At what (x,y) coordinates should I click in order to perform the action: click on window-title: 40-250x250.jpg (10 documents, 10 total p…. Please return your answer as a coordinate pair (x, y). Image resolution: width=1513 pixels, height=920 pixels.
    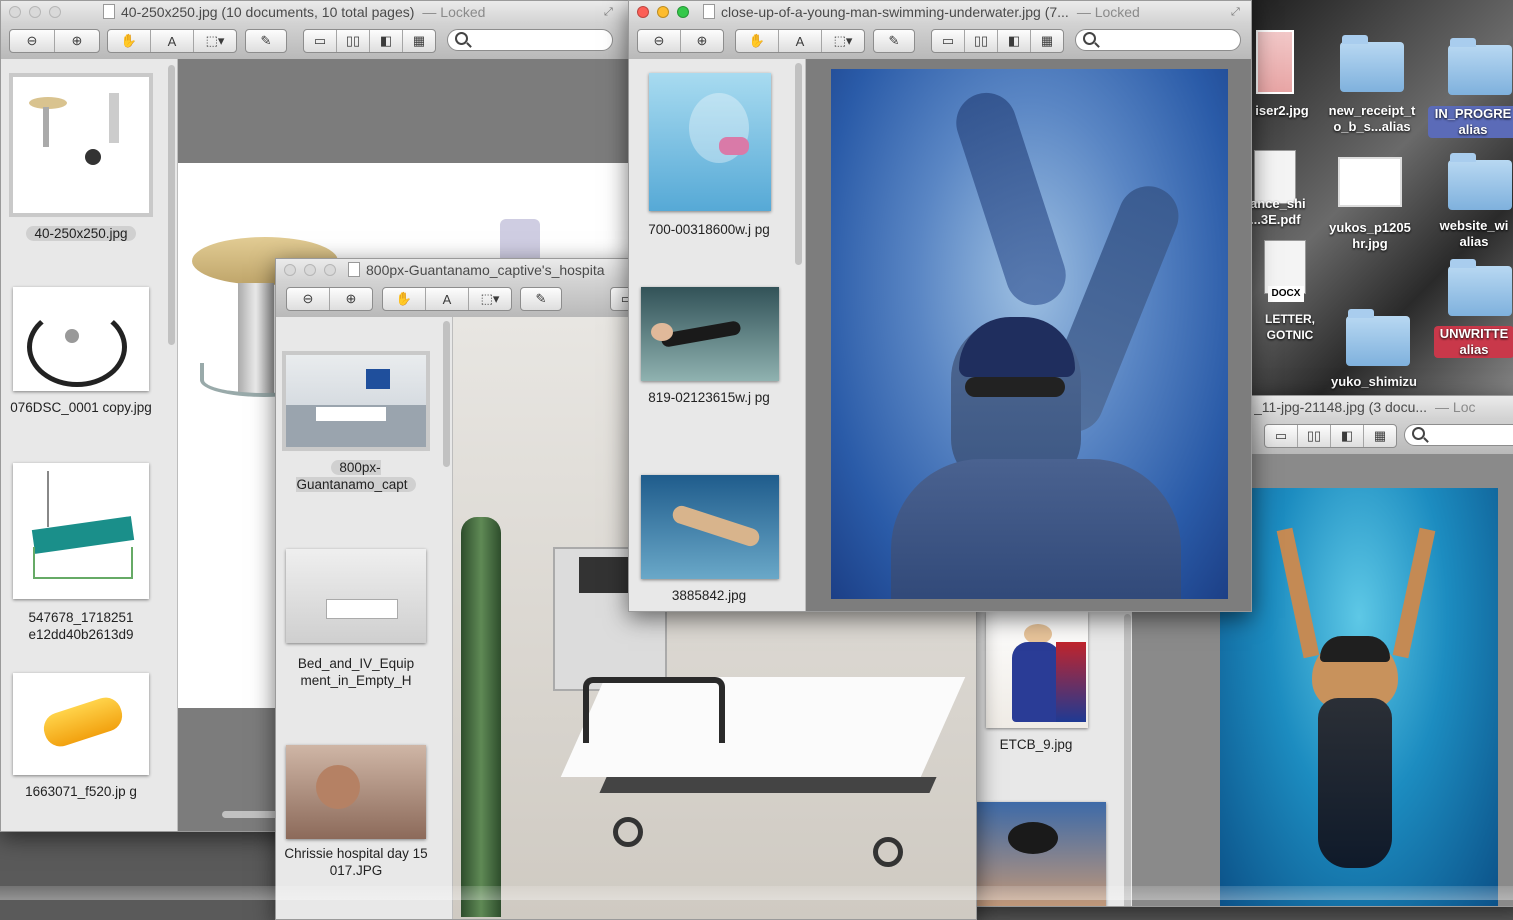
    Looking at the image, I should click on (294, 12).